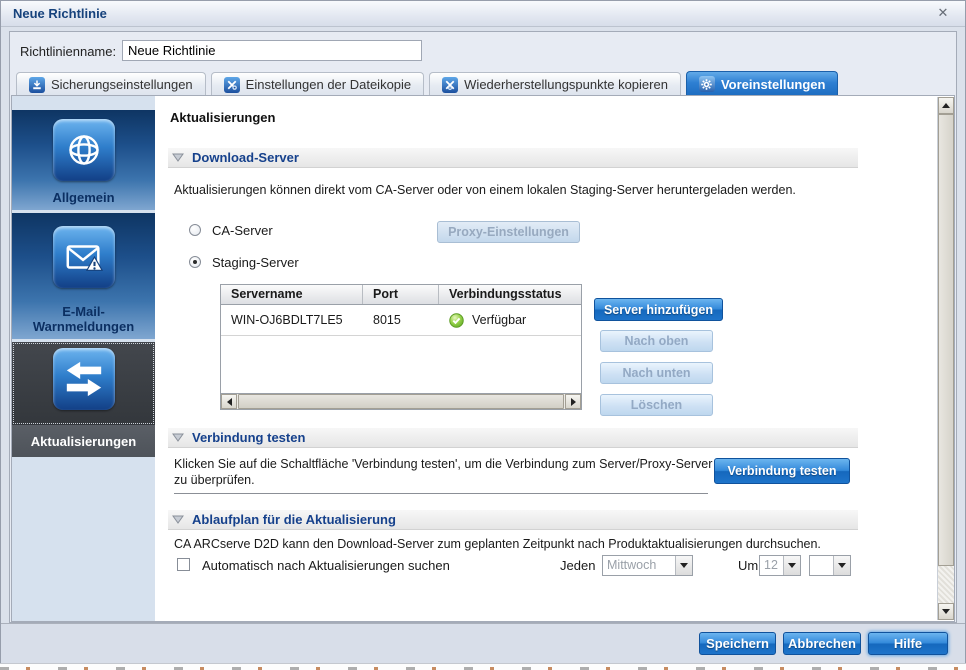  What do you see at coordinates (272, 50) in the screenshot?
I see `policy-name-input` at bounding box center [272, 50].